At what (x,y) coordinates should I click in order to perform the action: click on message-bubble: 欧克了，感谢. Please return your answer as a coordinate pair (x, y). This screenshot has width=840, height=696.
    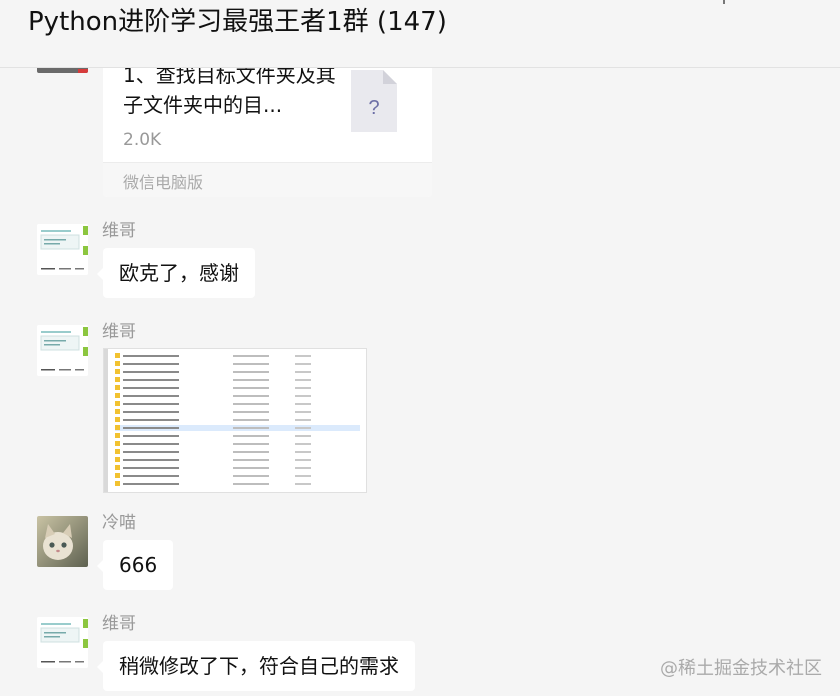
    Looking at the image, I should click on (176, 273).